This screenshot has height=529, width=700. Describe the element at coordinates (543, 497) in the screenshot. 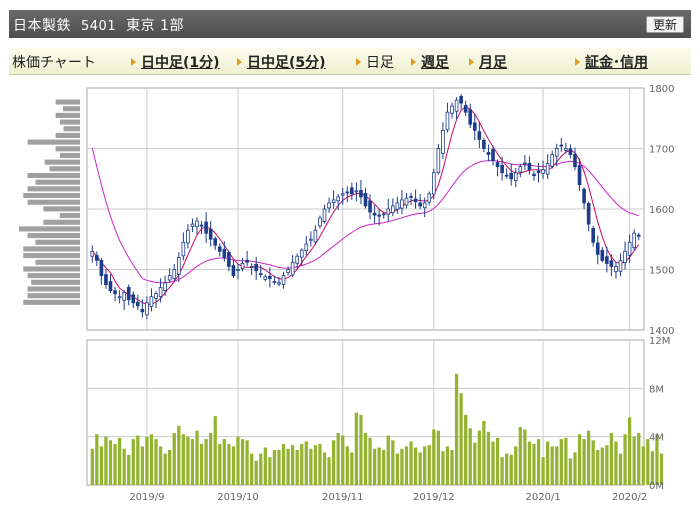

I see `date-tick-label: 2020/1` at that location.